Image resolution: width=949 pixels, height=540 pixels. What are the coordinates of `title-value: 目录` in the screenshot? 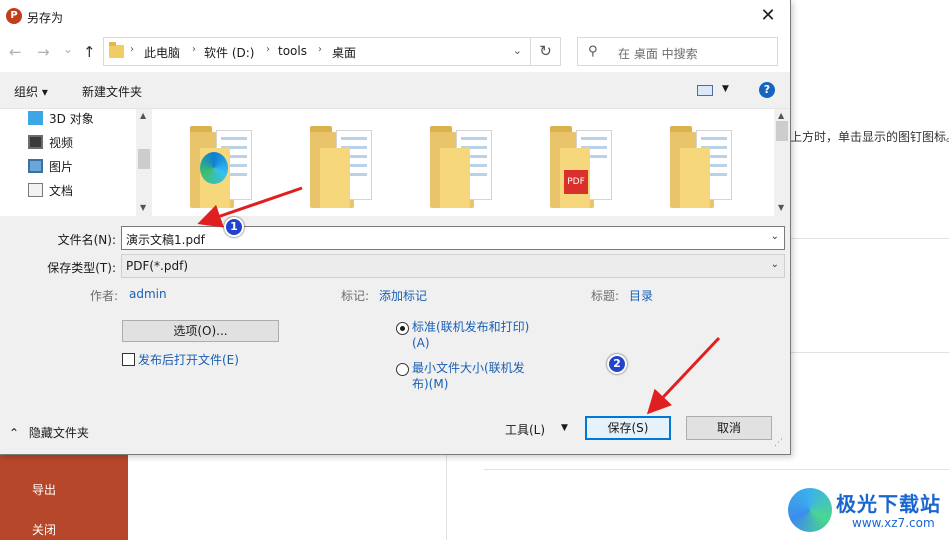 It's located at (641, 295).